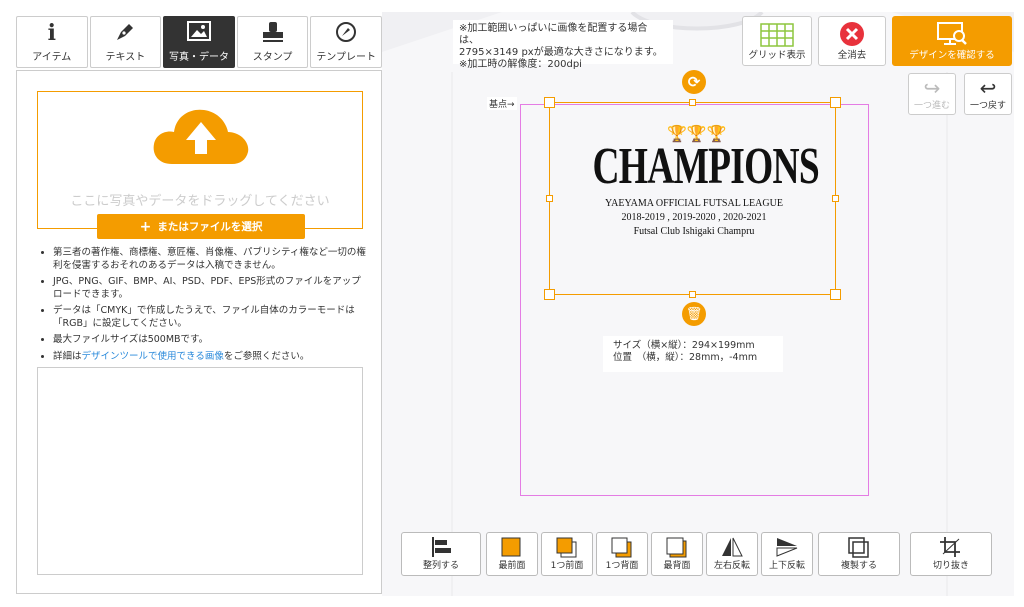 The height and width of the screenshot is (607, 1024). I want to click on undo-button: ↩ 一つ戻す, so click(988, 94).